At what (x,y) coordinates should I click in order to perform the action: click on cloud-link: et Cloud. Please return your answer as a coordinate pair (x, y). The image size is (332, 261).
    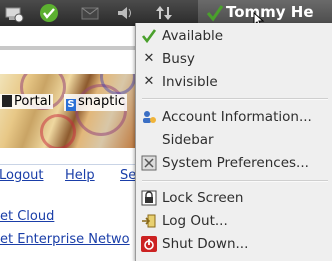
    Looking at the image, I should click on (27, 216).